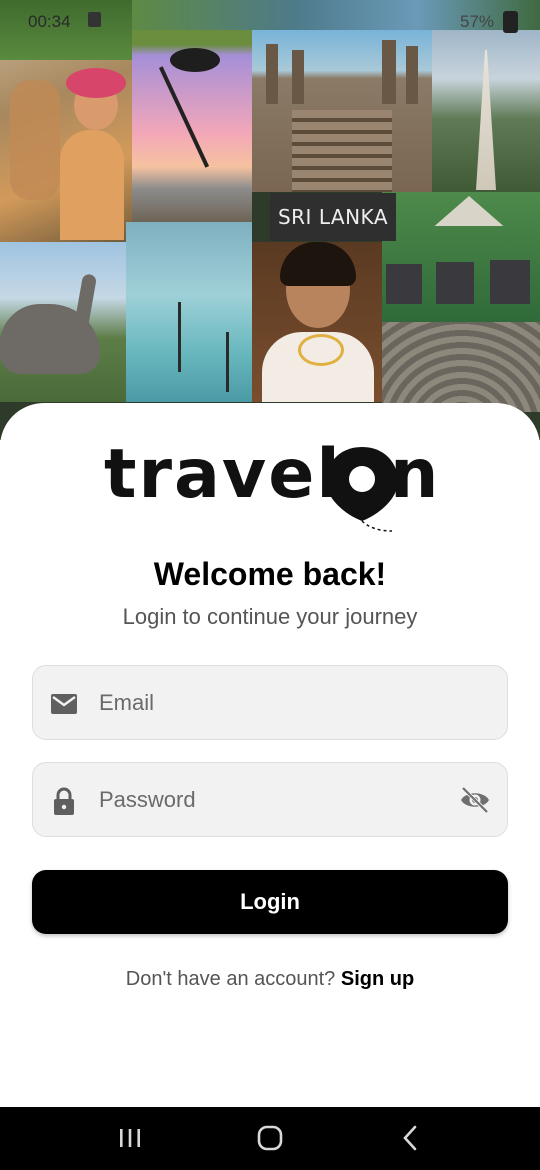 The height and width of the screenshot is (1170, 540). Describe the element at coordinates (270, 902) in the screenshot. I see `login-button: Login` at that location.